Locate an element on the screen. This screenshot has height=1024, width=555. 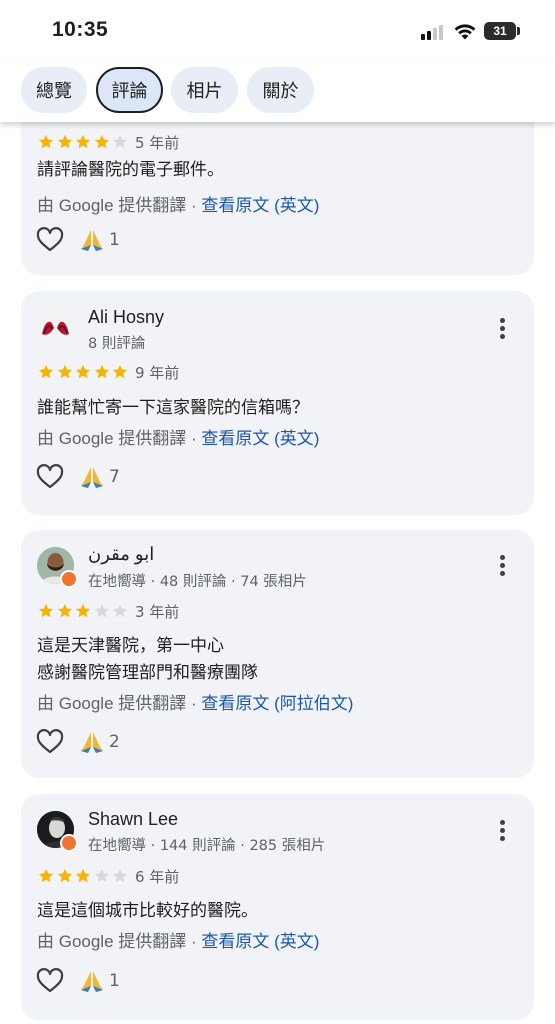
wifi-icon is located at coordinates (465, 32).